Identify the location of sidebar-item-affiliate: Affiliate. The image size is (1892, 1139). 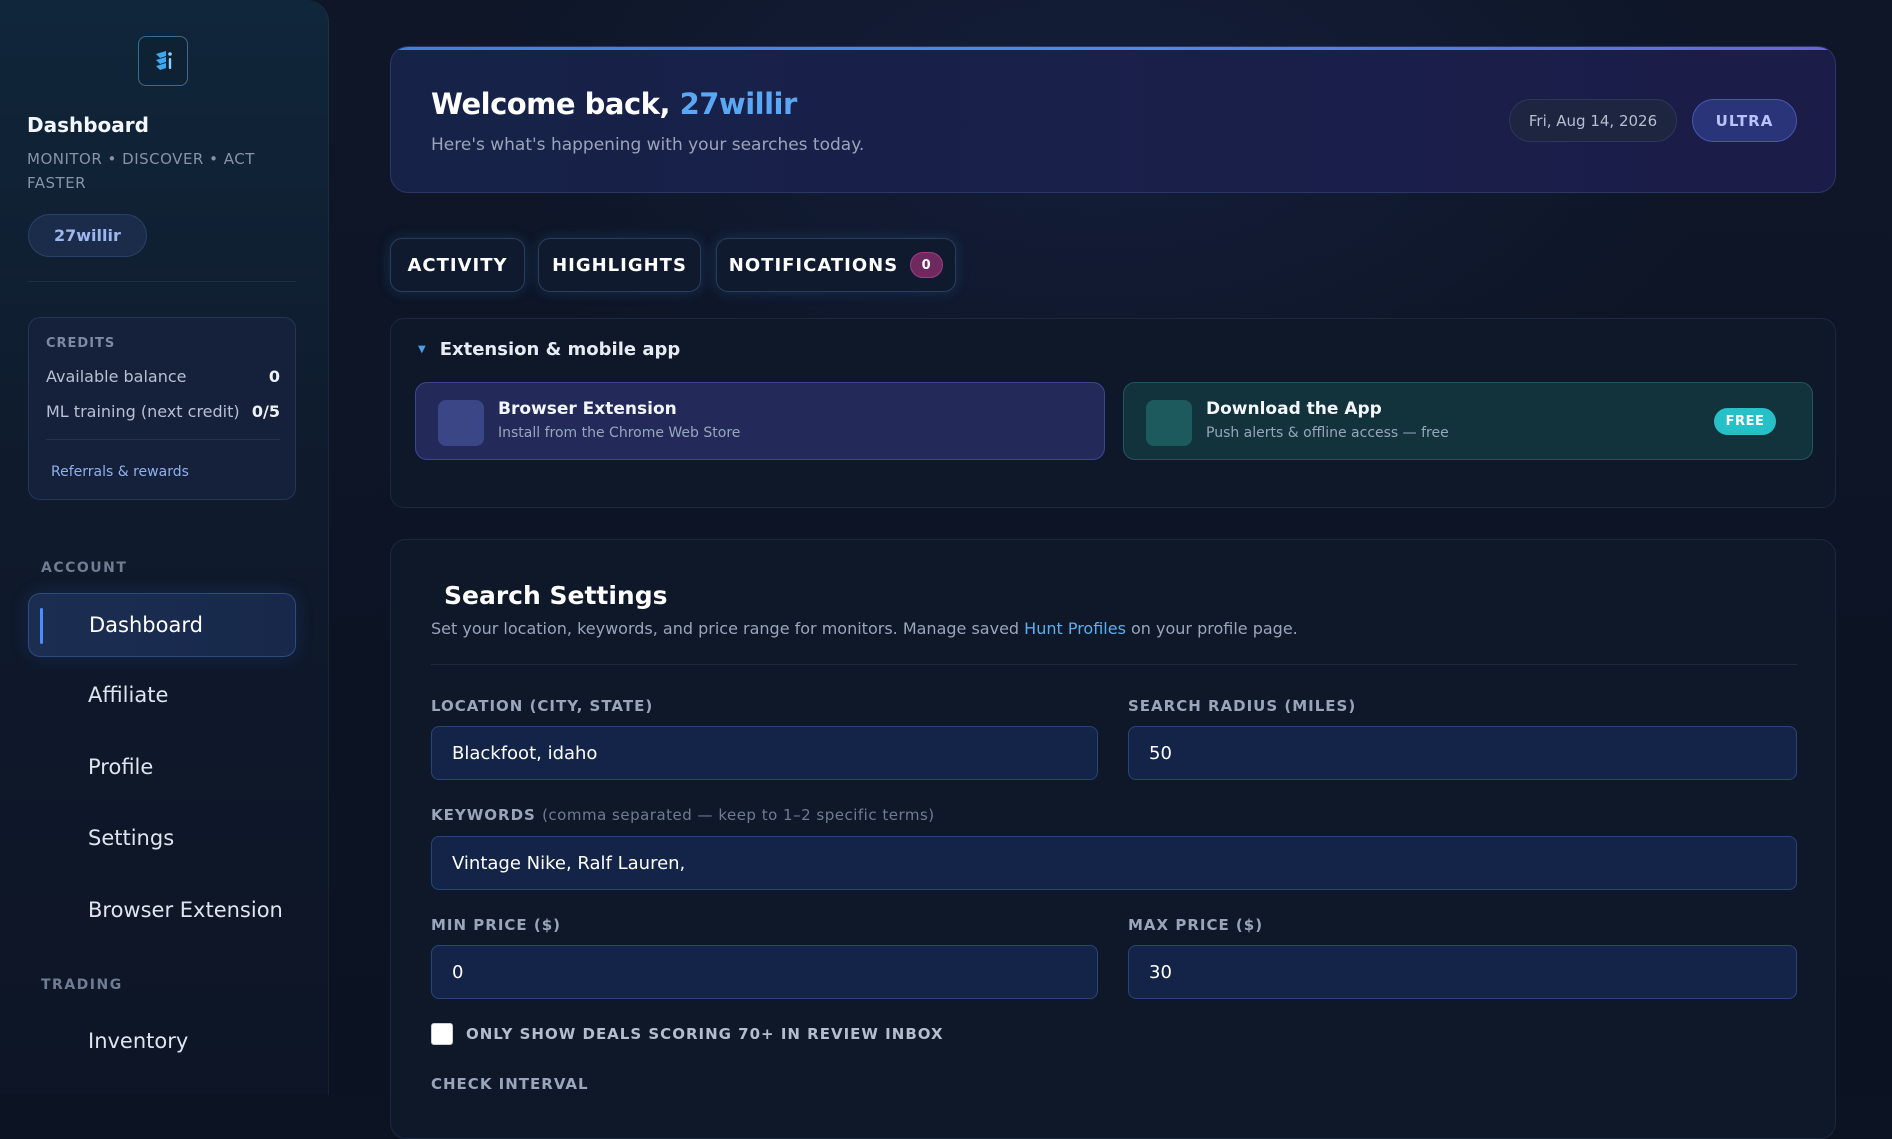
(162, 695).